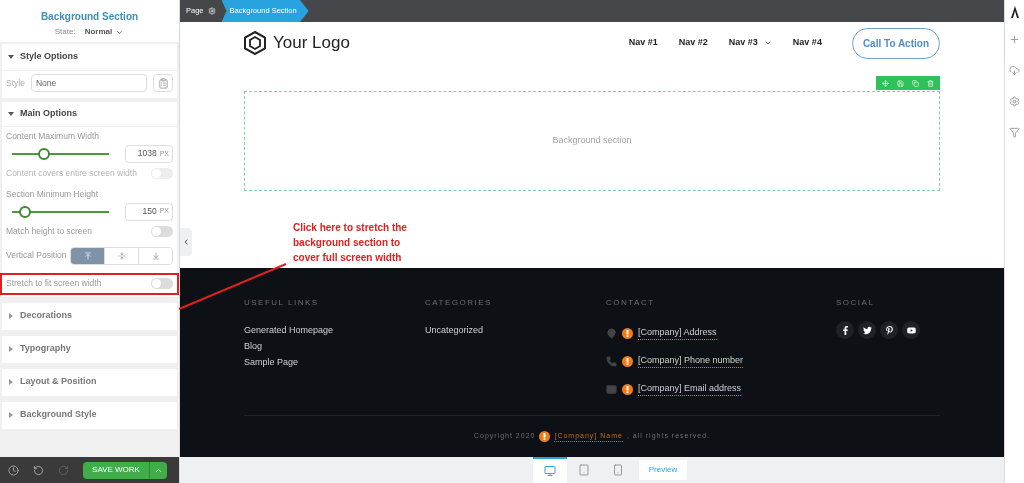  What do you see at coordinates (53, 194) in the screenshot?
I see `slider-label: Section Minimum Height` at bounding box center [53, 194].